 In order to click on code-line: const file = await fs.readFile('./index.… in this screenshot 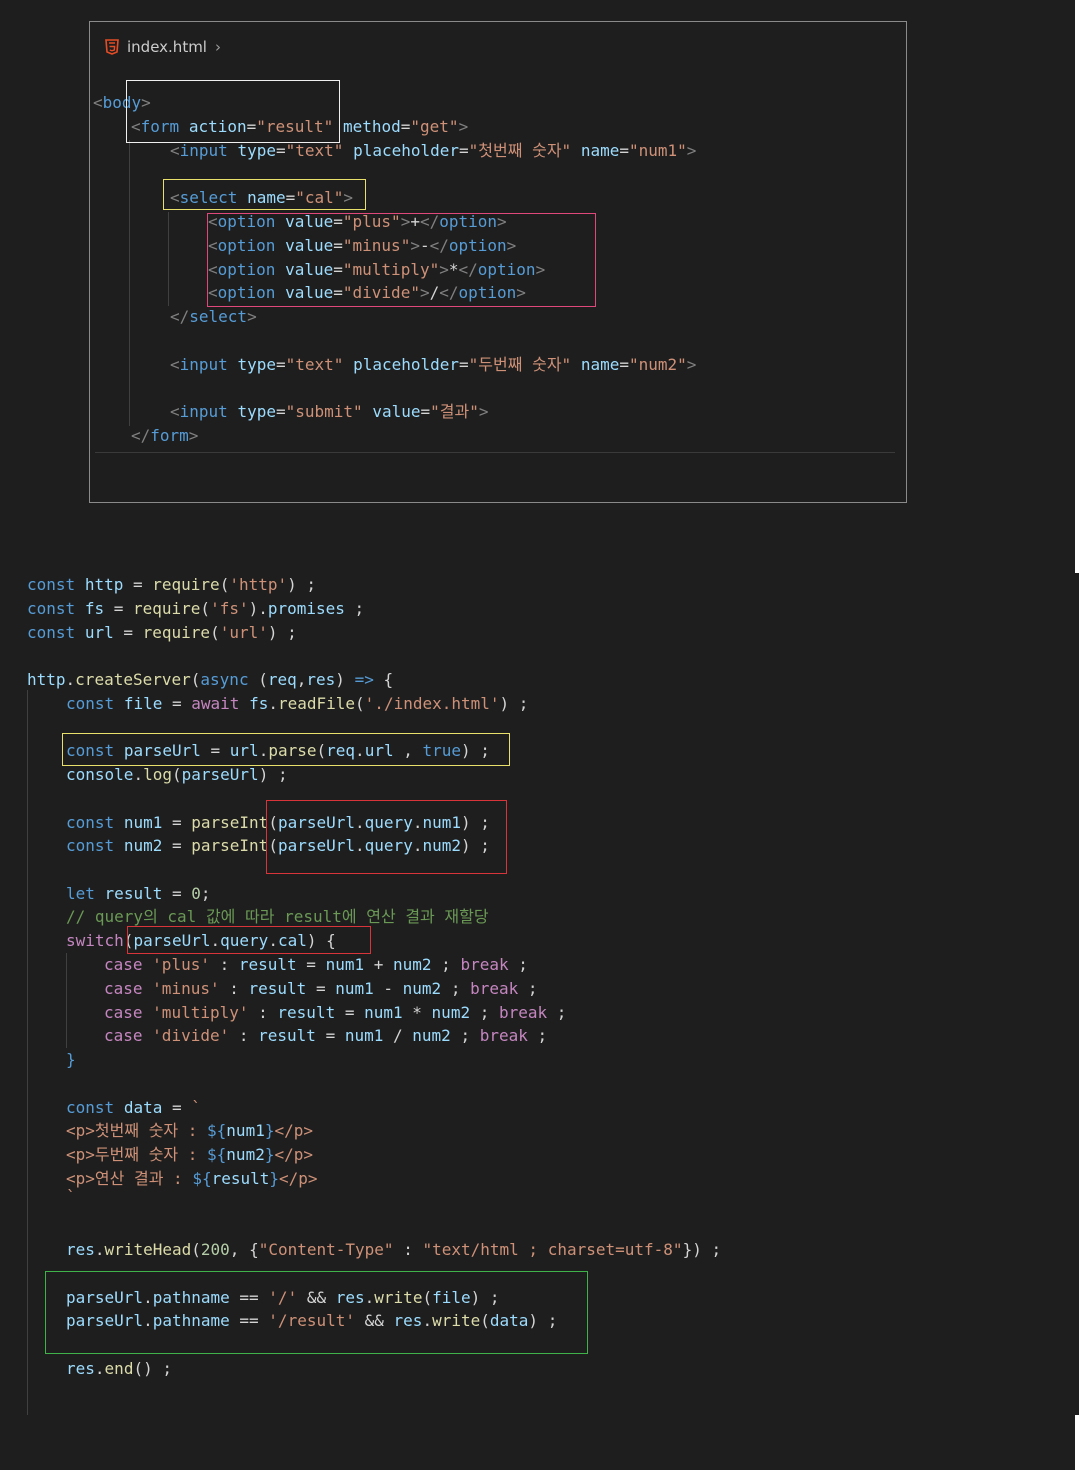, I will do `click(297, 703)`.